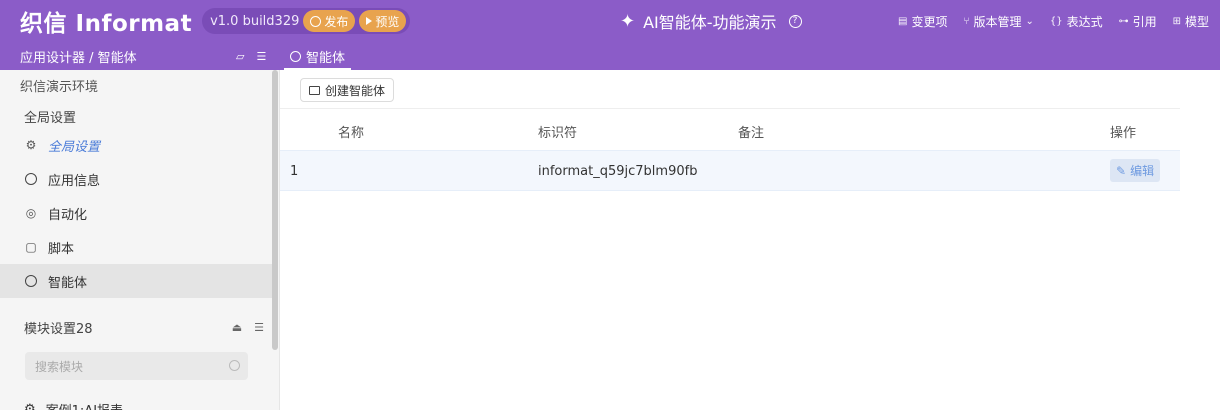  I want to click on expression-label: 表达式, so click(1084, 21).